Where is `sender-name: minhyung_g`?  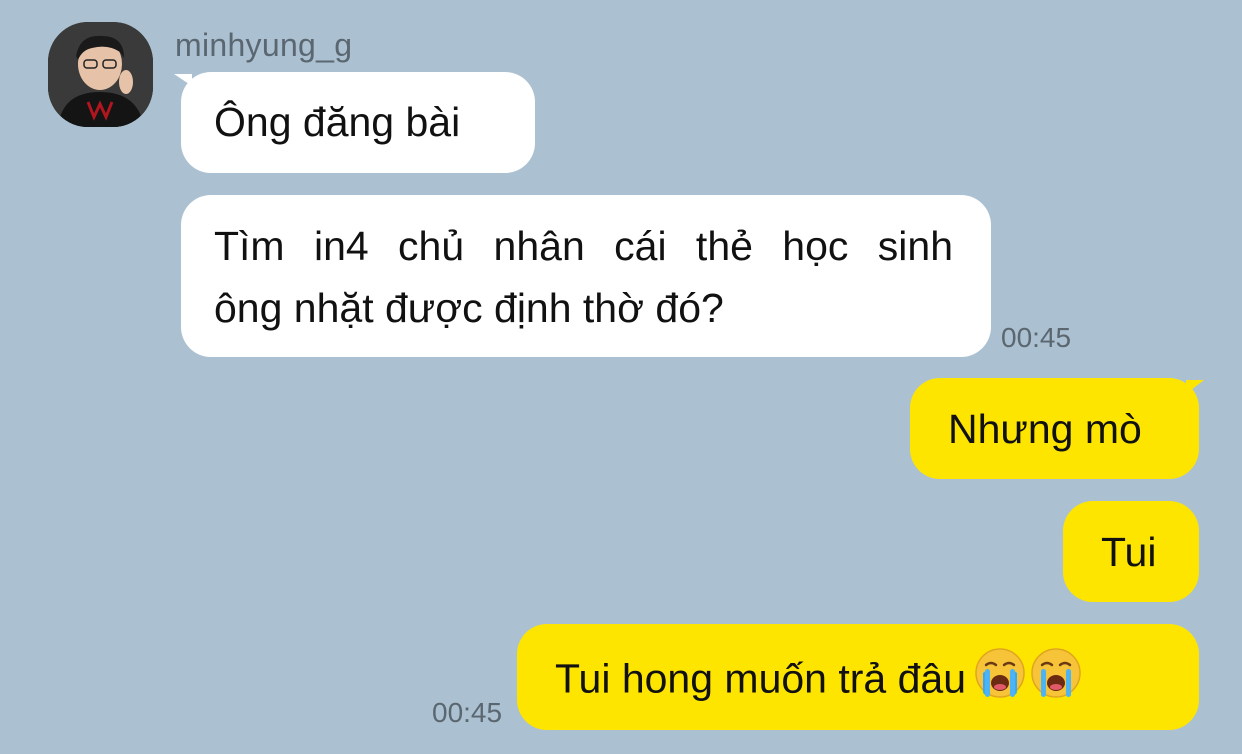 sender-name: minhyung_g is located at coordinates (263, 45).